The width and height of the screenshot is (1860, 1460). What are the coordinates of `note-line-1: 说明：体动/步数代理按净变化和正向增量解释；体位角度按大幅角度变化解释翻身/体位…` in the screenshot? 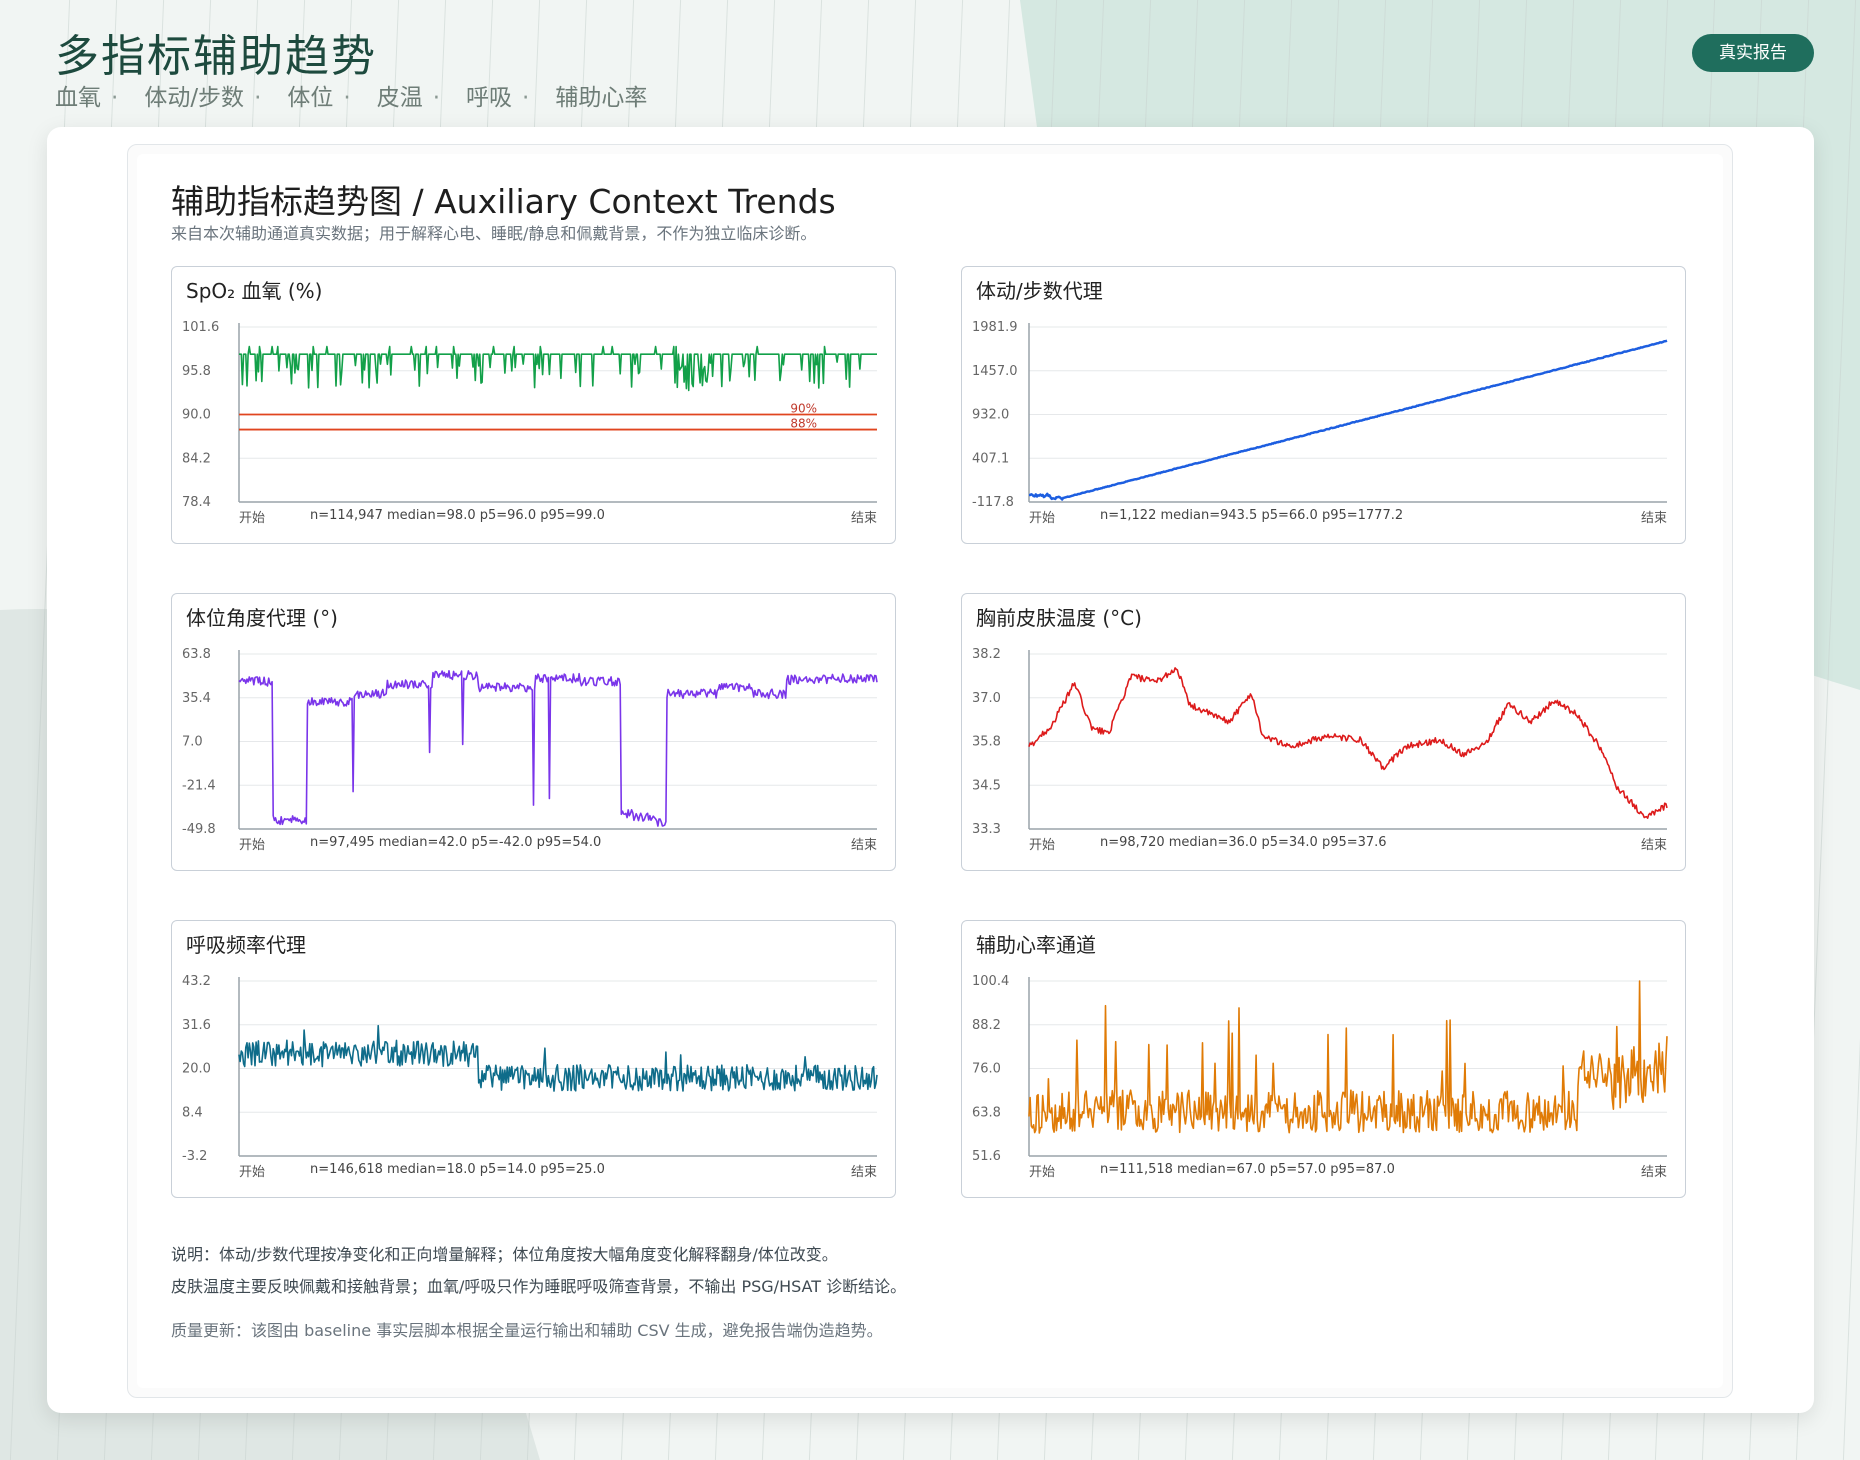 It's located at (504, 1254).